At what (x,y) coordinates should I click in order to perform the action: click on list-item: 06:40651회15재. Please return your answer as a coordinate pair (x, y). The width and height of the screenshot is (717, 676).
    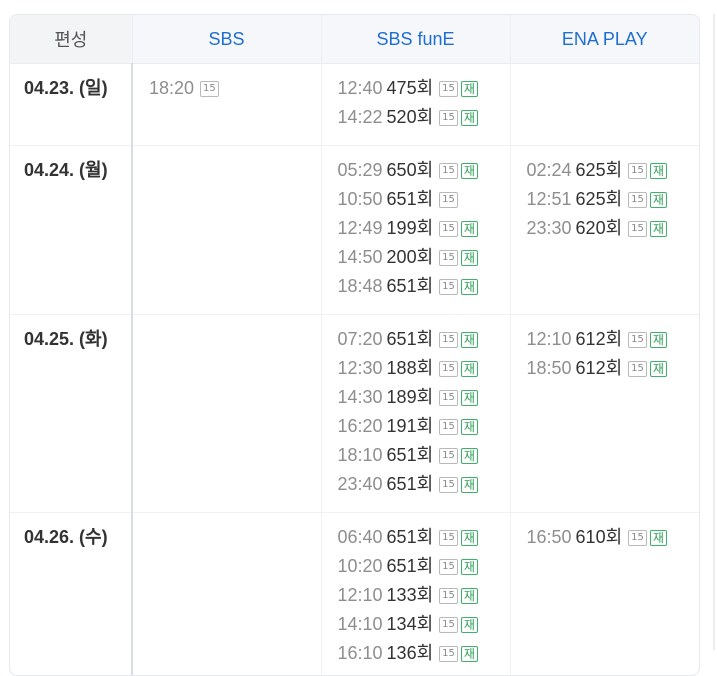
    Looking at the image, I should click on (424, 537).